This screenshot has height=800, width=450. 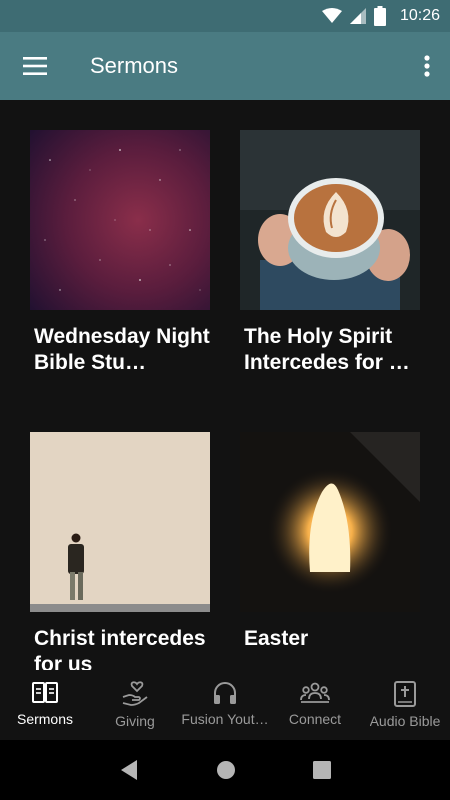 I want to click on tab-label: Sermons, so click(x=45, y=719).